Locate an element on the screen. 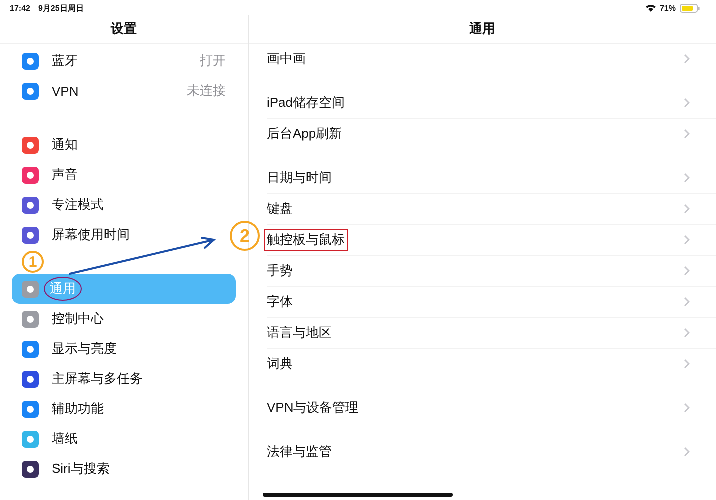 The height and width of the screenshot is (500, 716). settings-row: 法律与监管 is located at coordinates (491, 452).